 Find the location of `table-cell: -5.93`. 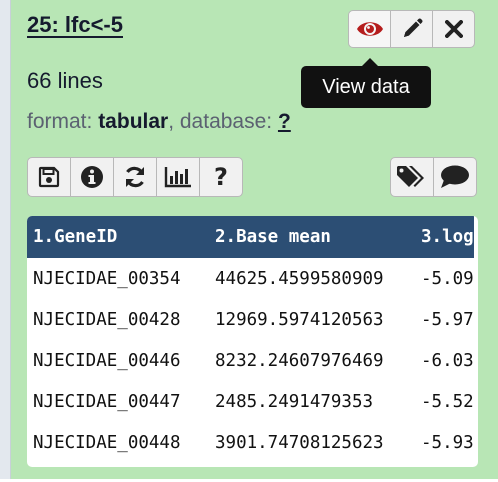

table-cell: -5.93 is located at coordinates (447, 442).